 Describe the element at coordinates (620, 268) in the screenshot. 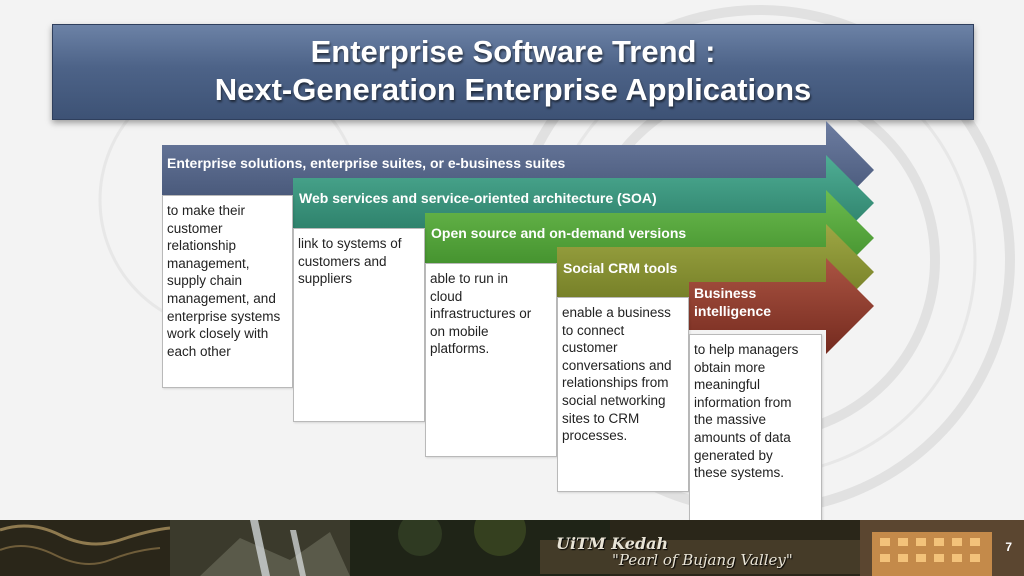

I see `step-4-header: Social CRM tools` at that location.